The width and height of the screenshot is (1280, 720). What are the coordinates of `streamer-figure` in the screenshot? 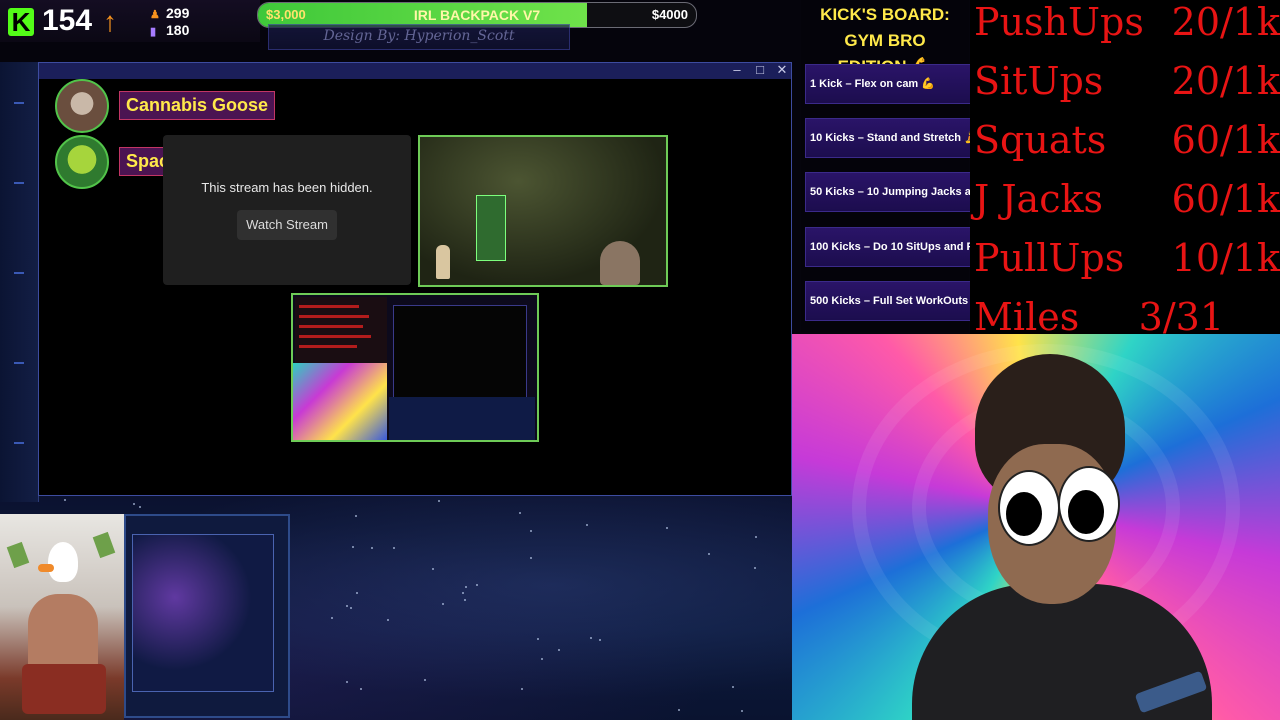 It's located at (620, 263).